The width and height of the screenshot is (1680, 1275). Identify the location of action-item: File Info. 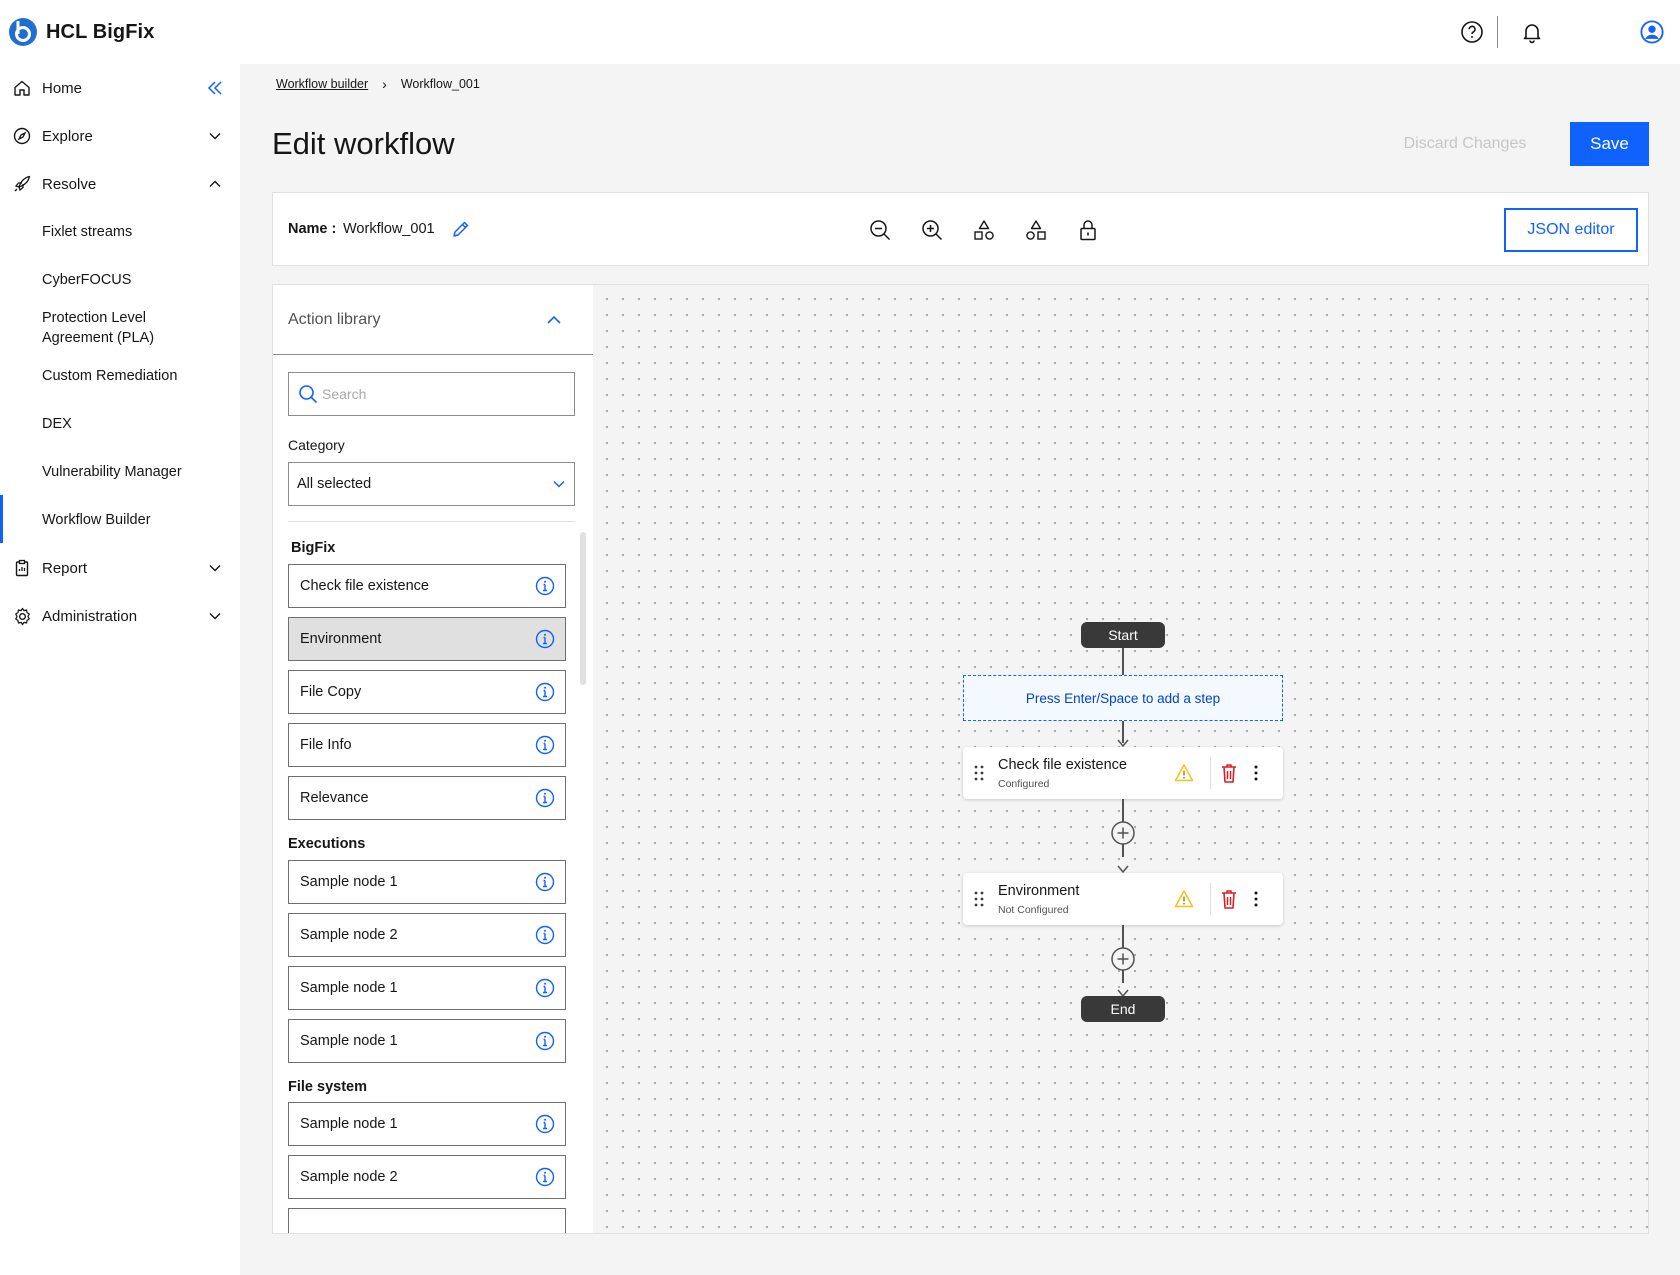
(427, 745).